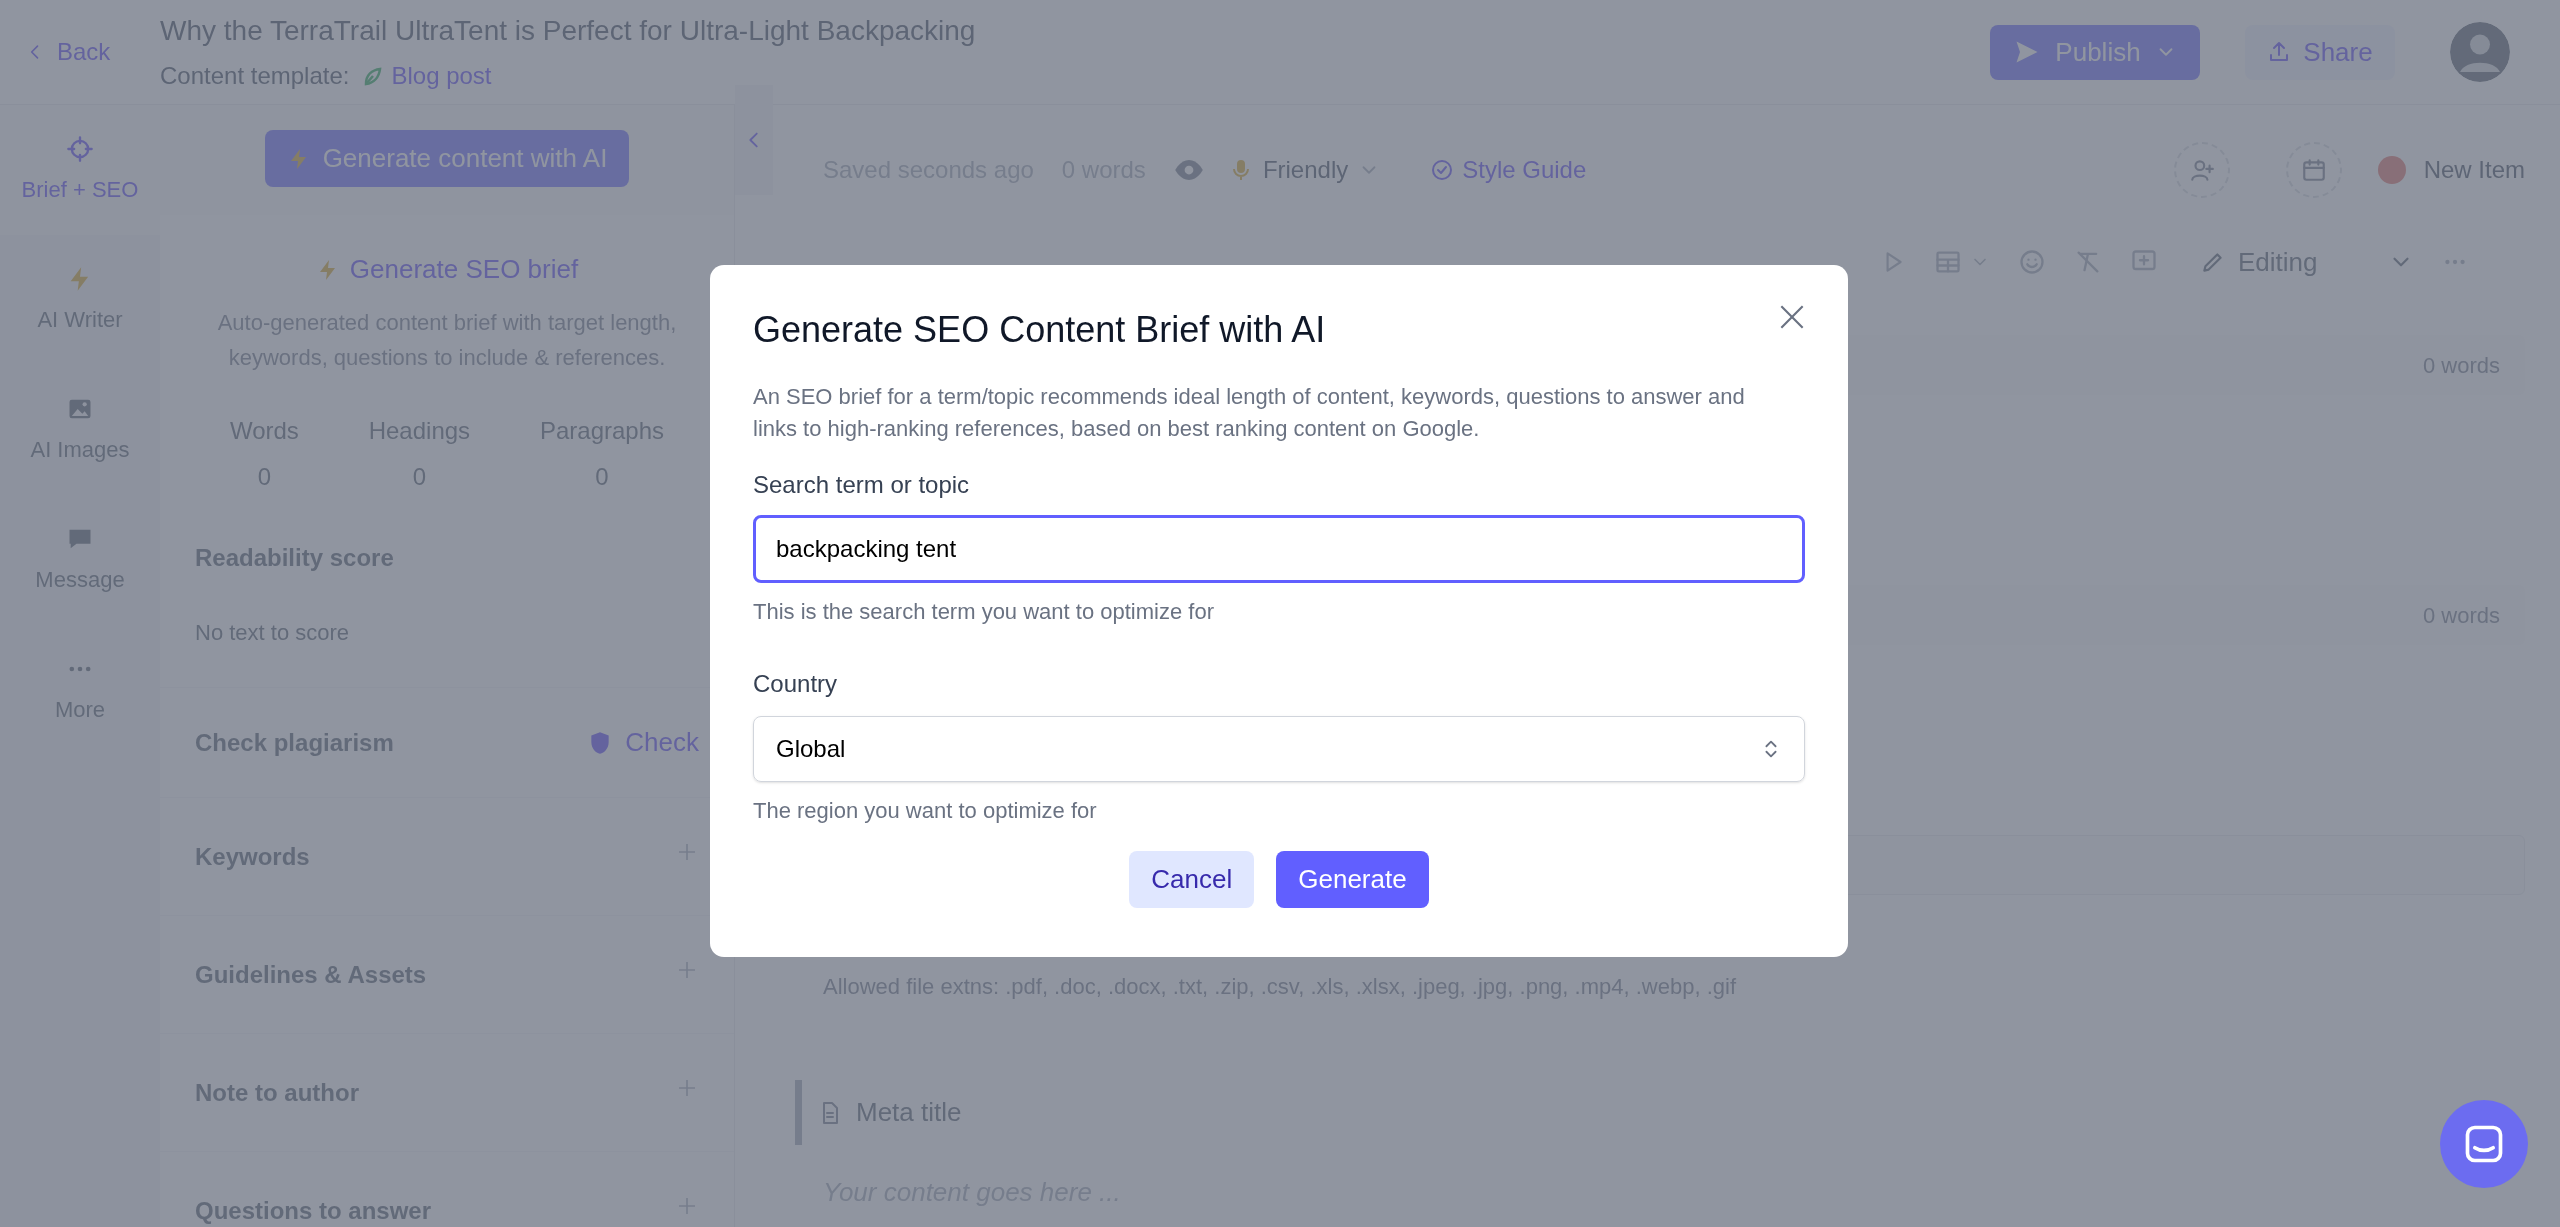 The height and width of the screenshot is (1227, 2560). I want to click on field-label: Search term or topic, so click(862, 485).